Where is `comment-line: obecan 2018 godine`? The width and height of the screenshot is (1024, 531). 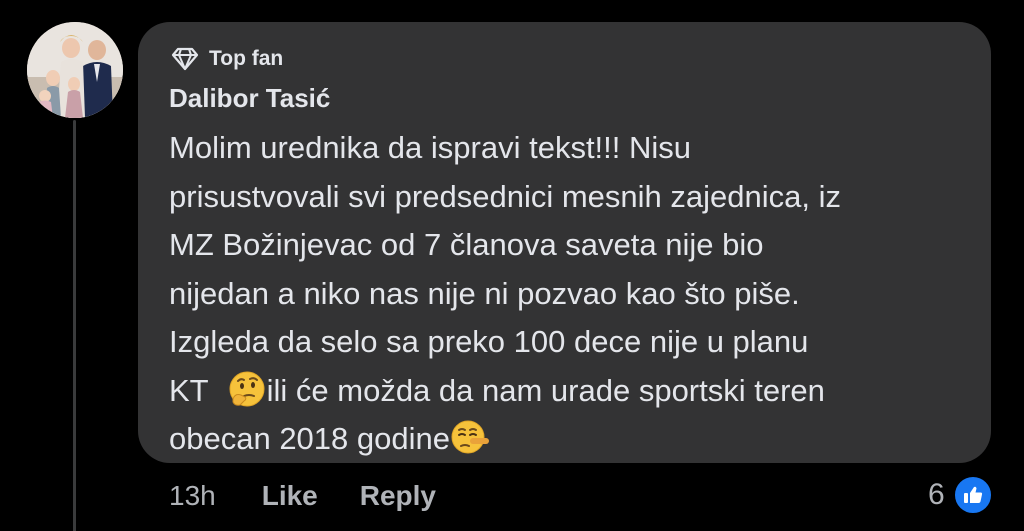 comment-line: obecan 2018 godine is located at coordinates (569, 439).